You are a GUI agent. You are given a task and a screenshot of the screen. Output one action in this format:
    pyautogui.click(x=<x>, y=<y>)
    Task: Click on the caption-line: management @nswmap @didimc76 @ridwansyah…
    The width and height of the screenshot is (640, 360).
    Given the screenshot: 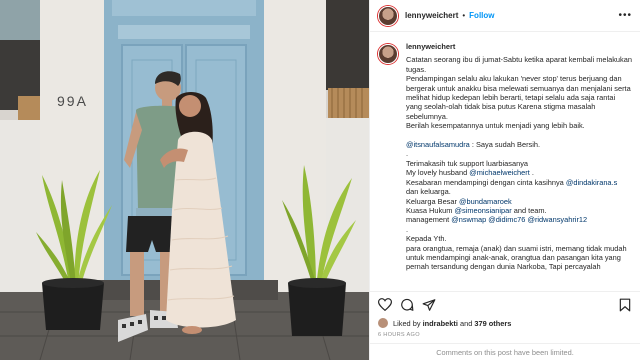 What is the action you would take?
    pyautogui.click(x=519, y=219)
    